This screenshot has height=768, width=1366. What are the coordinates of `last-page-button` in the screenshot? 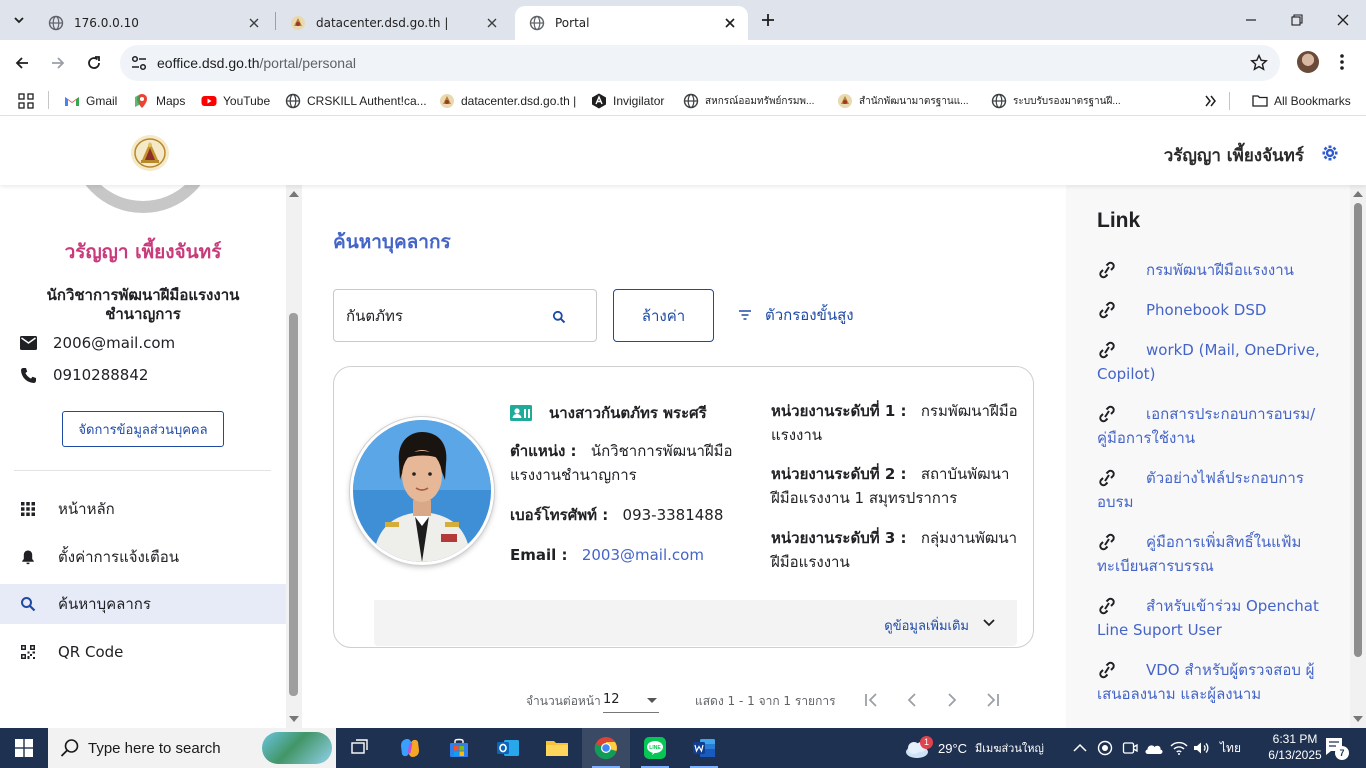 It's located at (992, 700).